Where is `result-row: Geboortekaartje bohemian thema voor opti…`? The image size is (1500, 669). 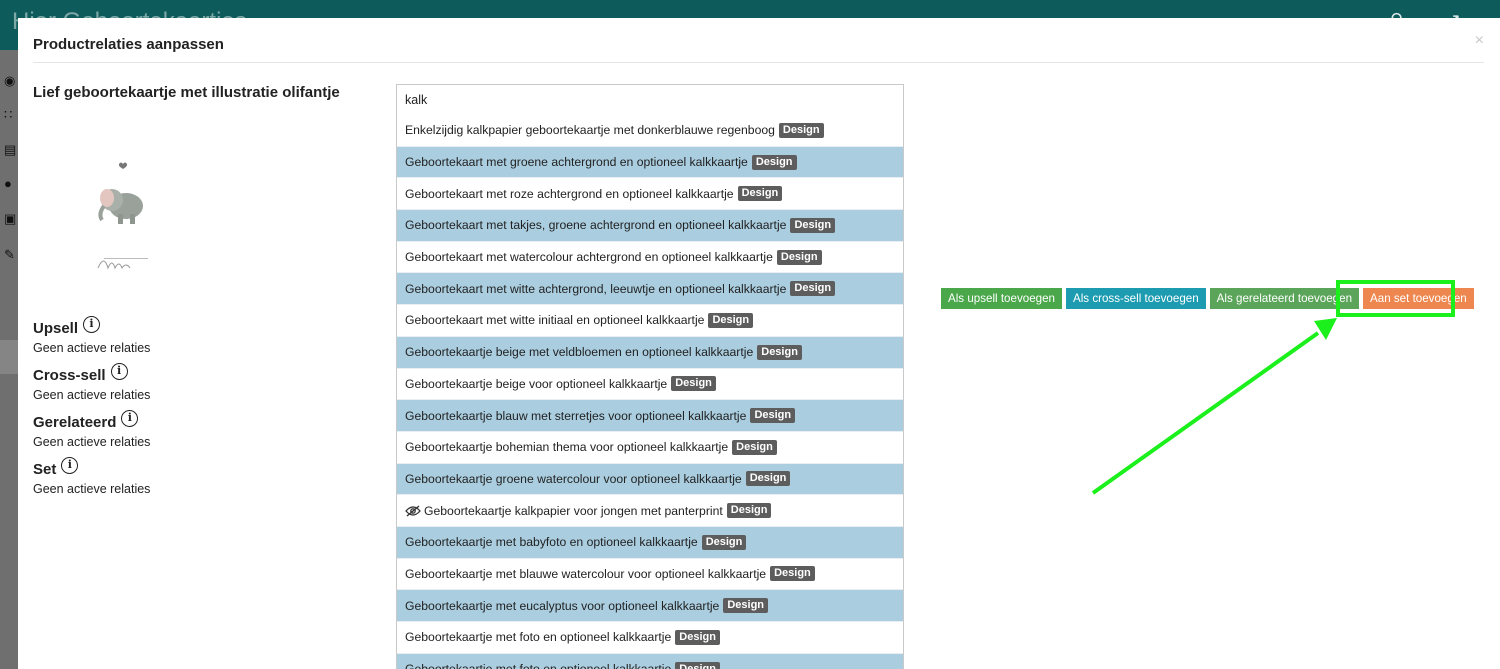
result-row: Geboortekaartje bohemian thema voor opti… is located at coordinates (650, 448).